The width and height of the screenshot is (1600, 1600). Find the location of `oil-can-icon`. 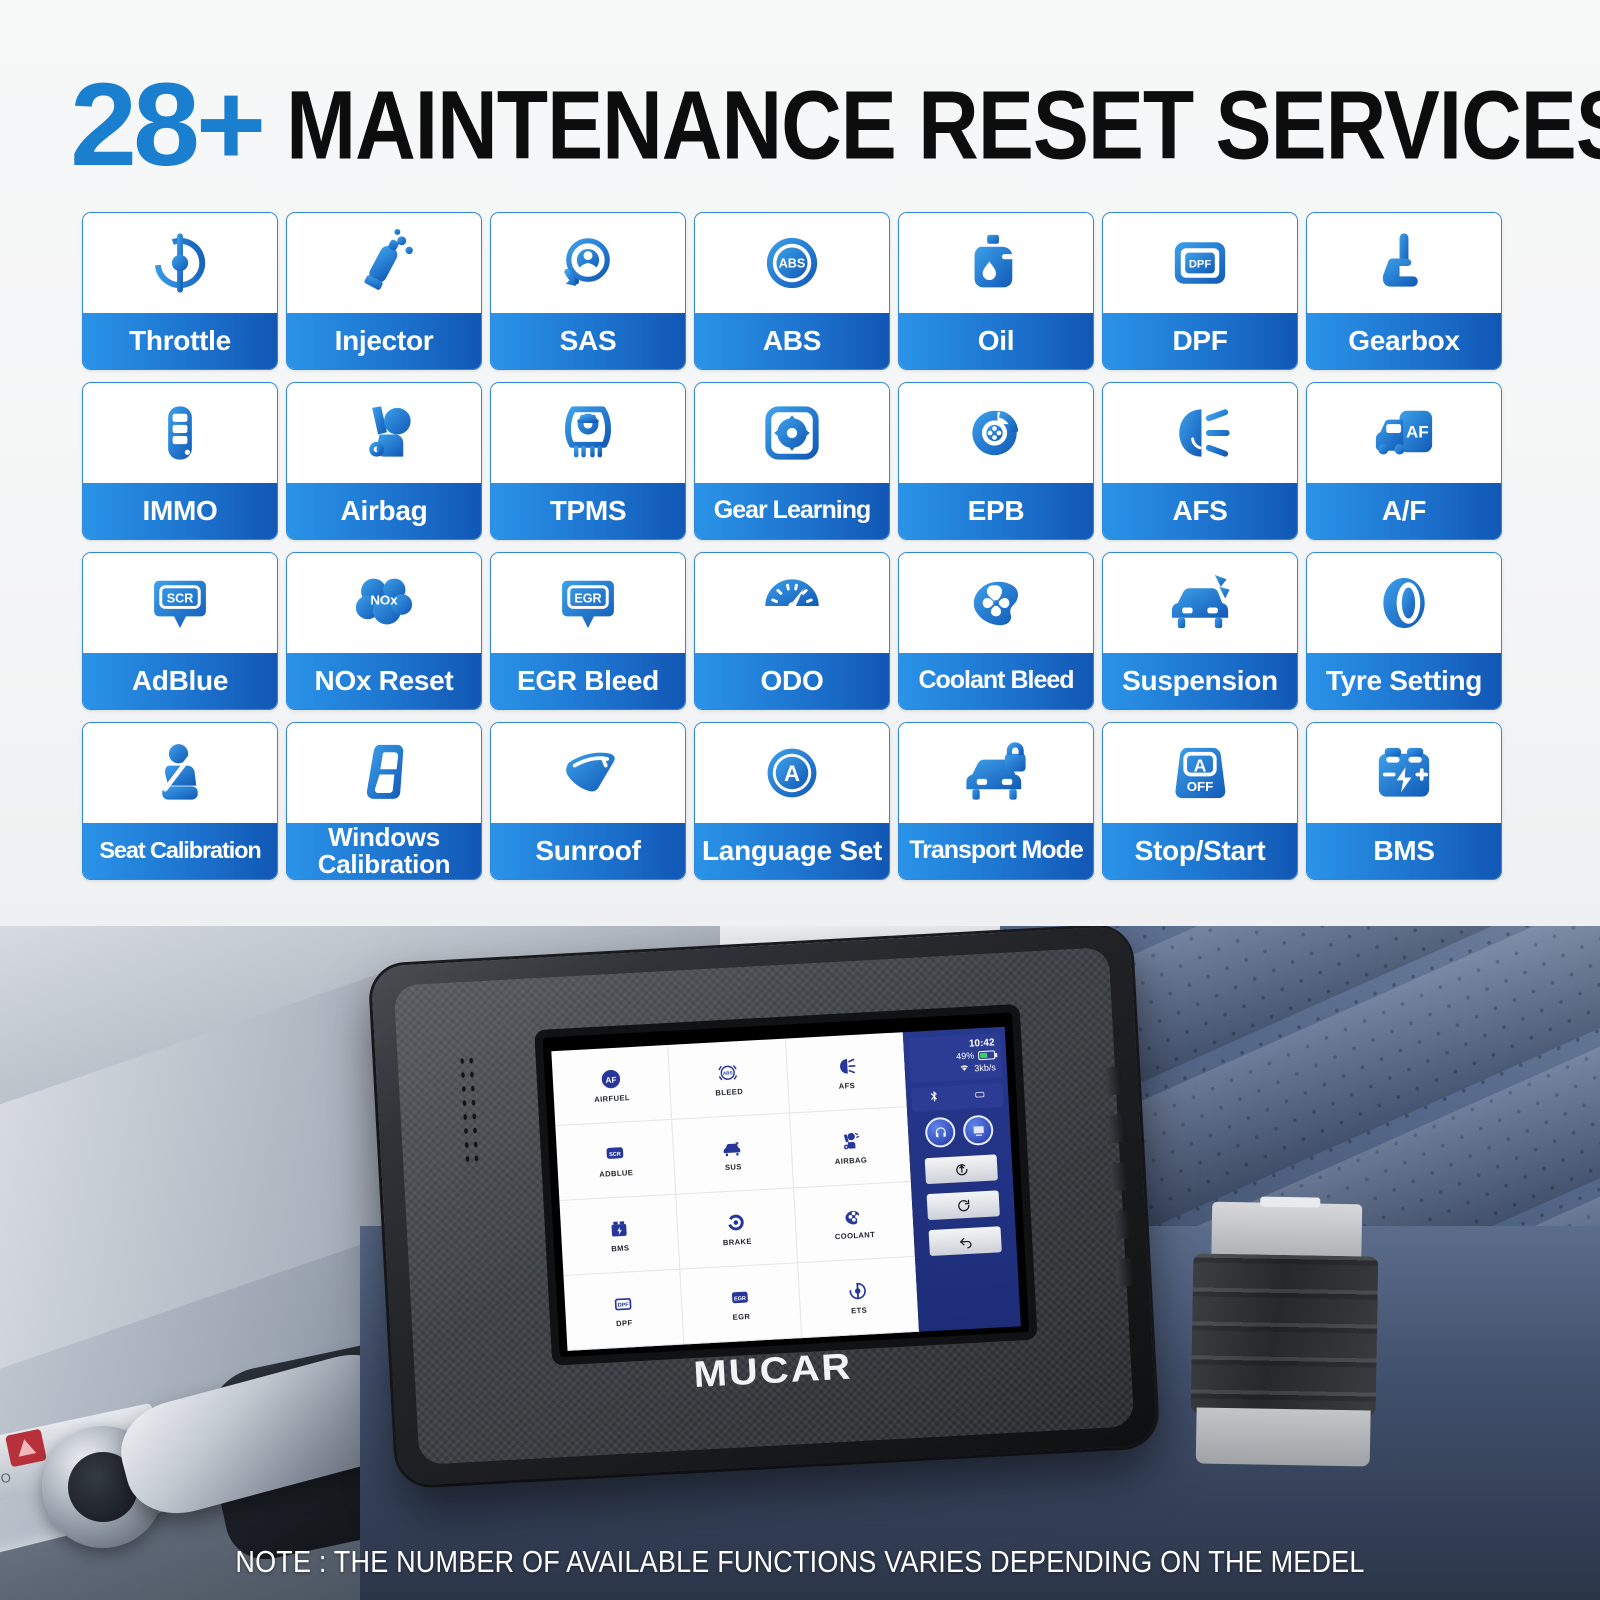

oil-can-icon is located at coordinates (996, 263).